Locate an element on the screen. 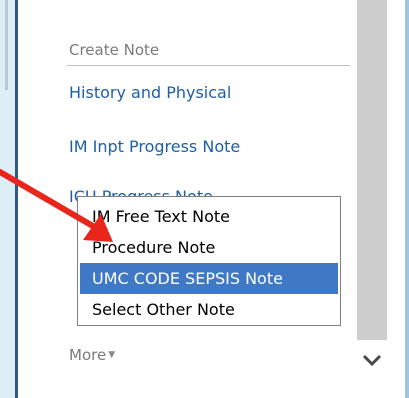  more-button: More ▼ is located at coordinates (92, 355).